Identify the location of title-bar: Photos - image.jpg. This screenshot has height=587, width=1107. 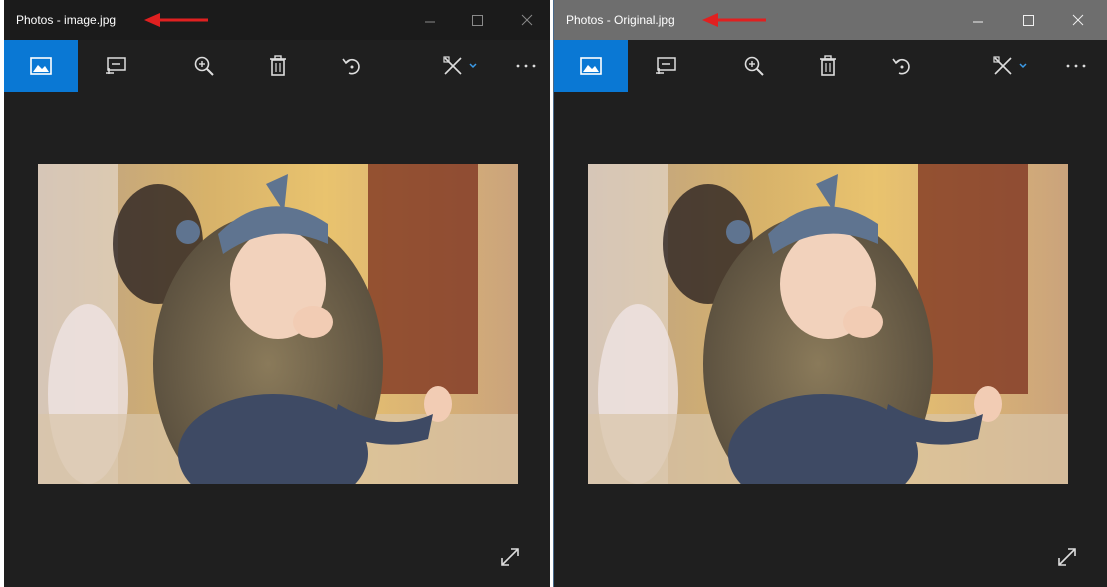
(277, 20).